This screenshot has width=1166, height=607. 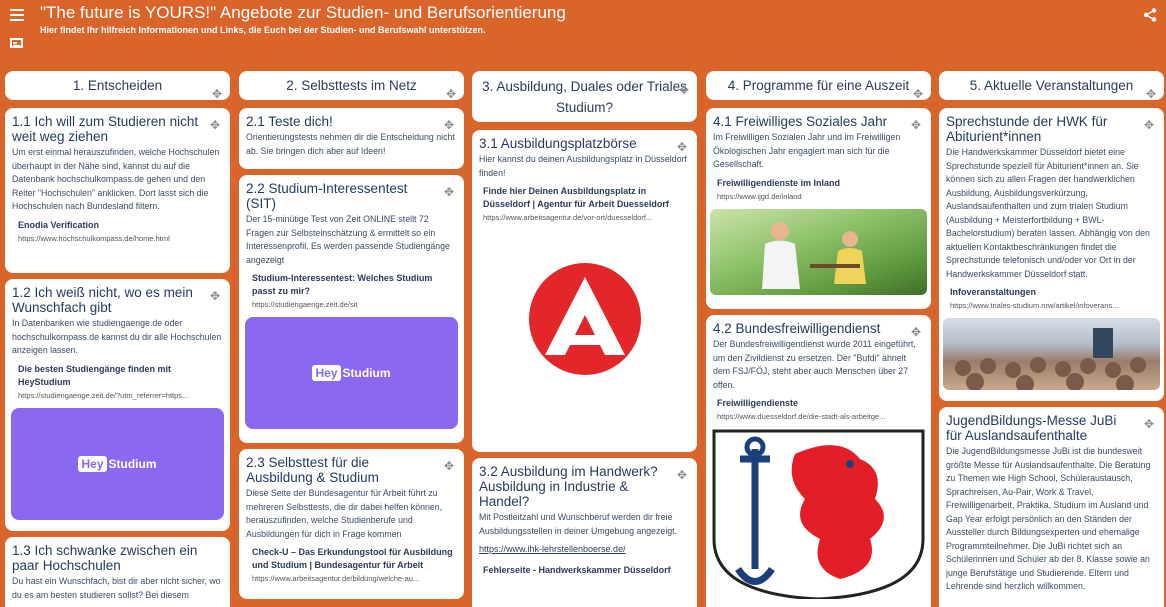 What do you see at coordinates (351, 304) in the screenshot?
I see `attachment-url: https://studiengaenge.zeit.de/sit` at bounding box center [351, 304].